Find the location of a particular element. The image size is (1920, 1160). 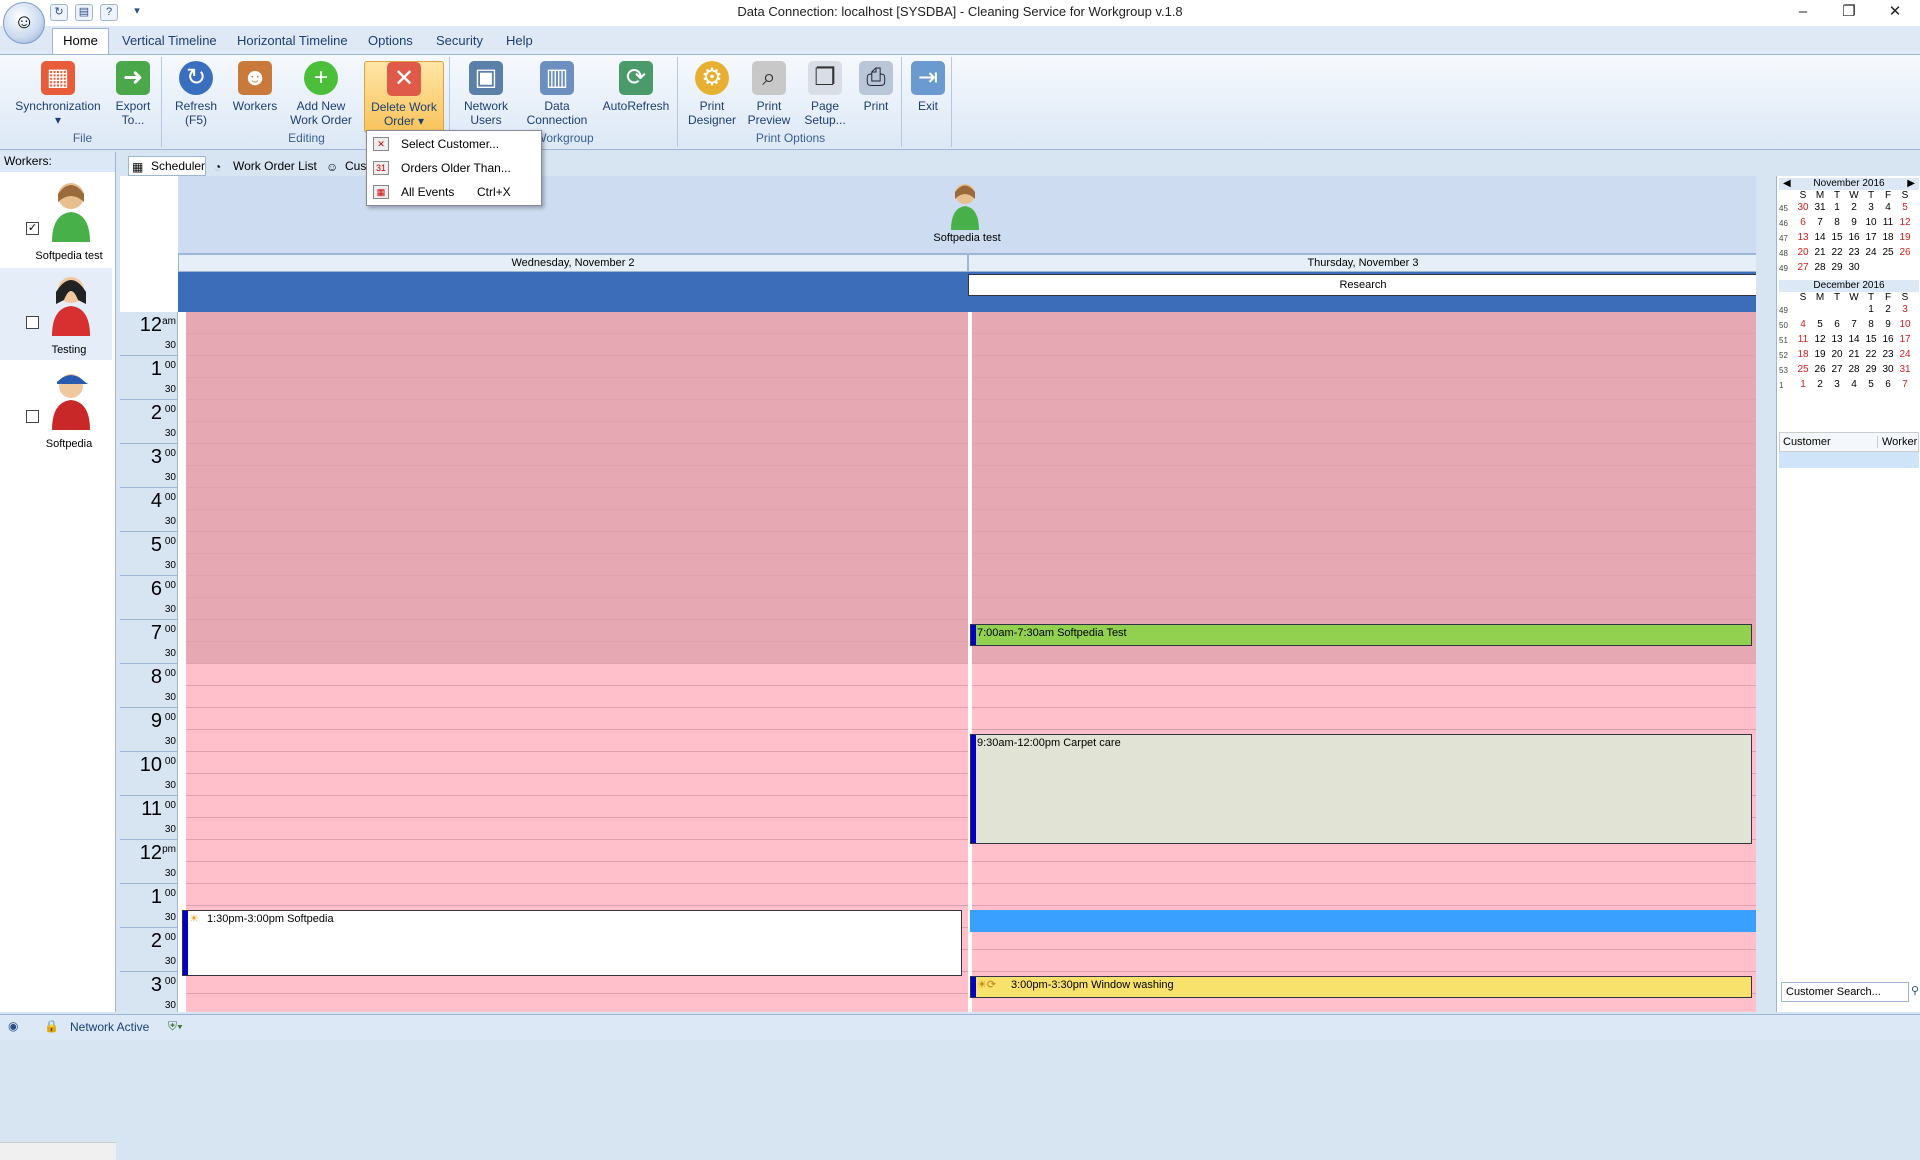

synchronization-button: ▦ Synchronization ▾ is located at coordinates (58, 96).